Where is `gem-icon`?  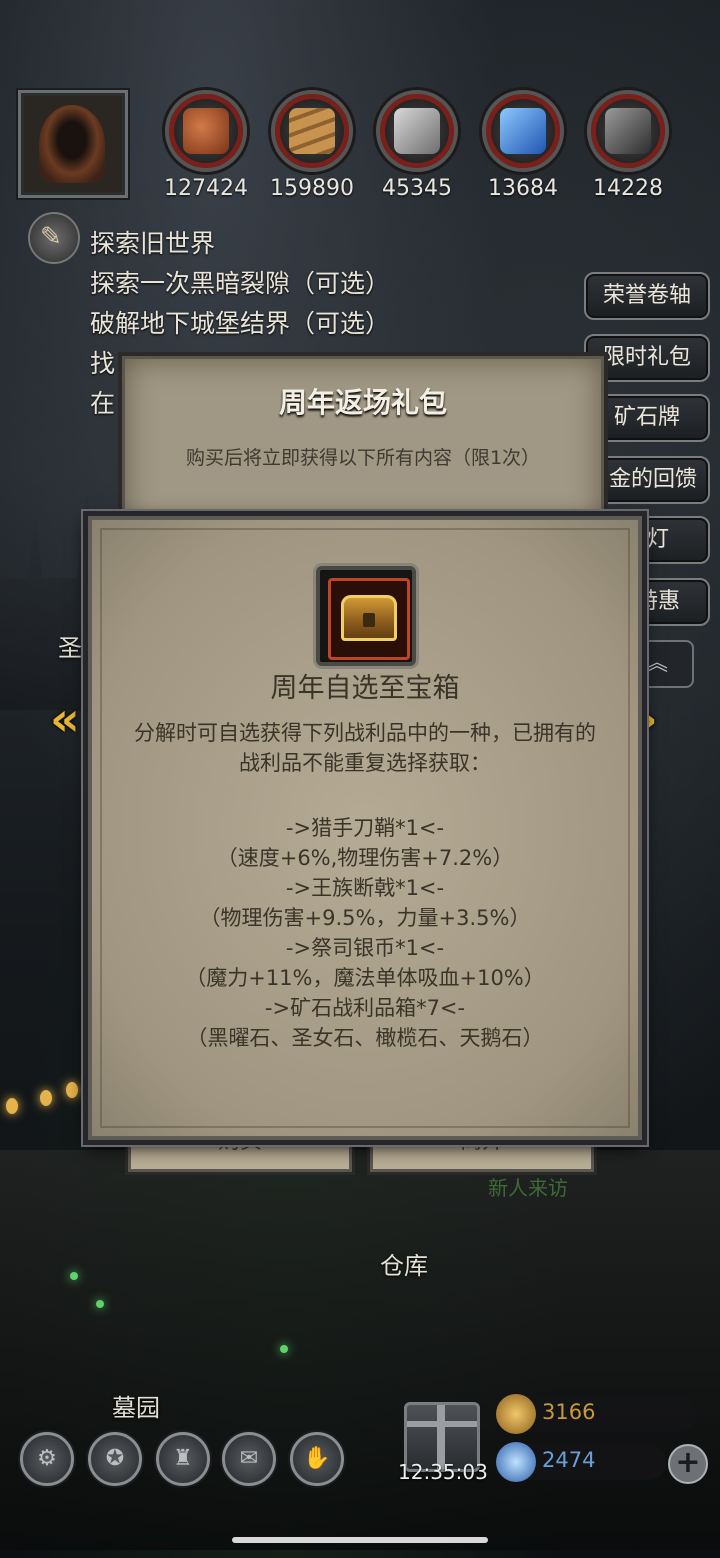
gem-icon is located at coordinates (516, 1462).